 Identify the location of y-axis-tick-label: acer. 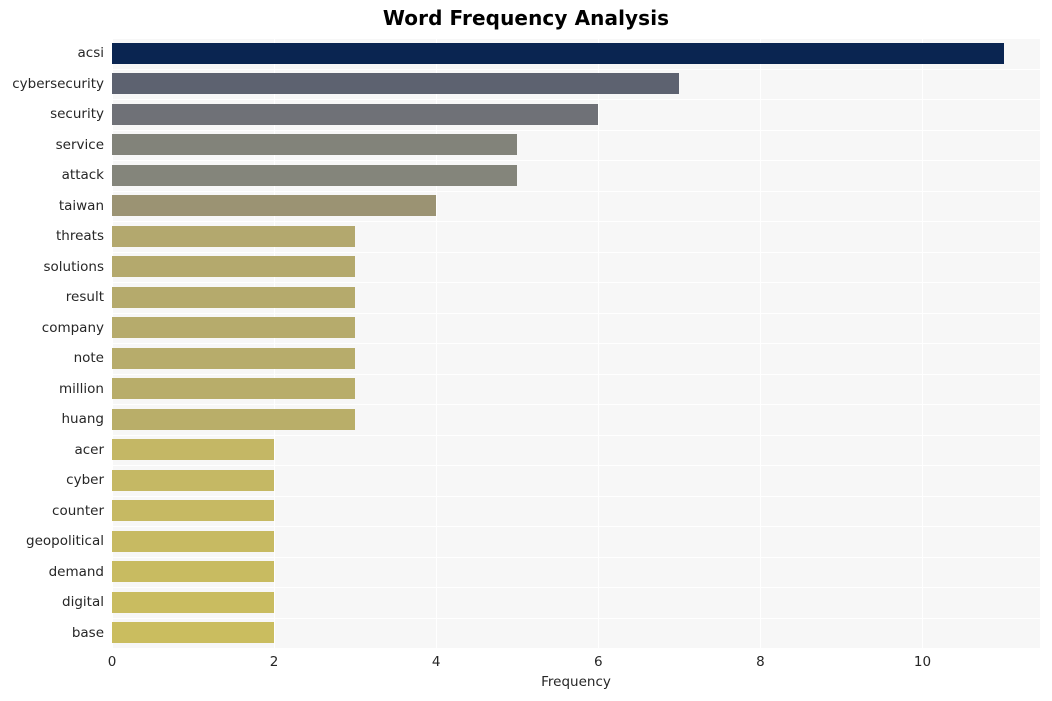
(89, 449).